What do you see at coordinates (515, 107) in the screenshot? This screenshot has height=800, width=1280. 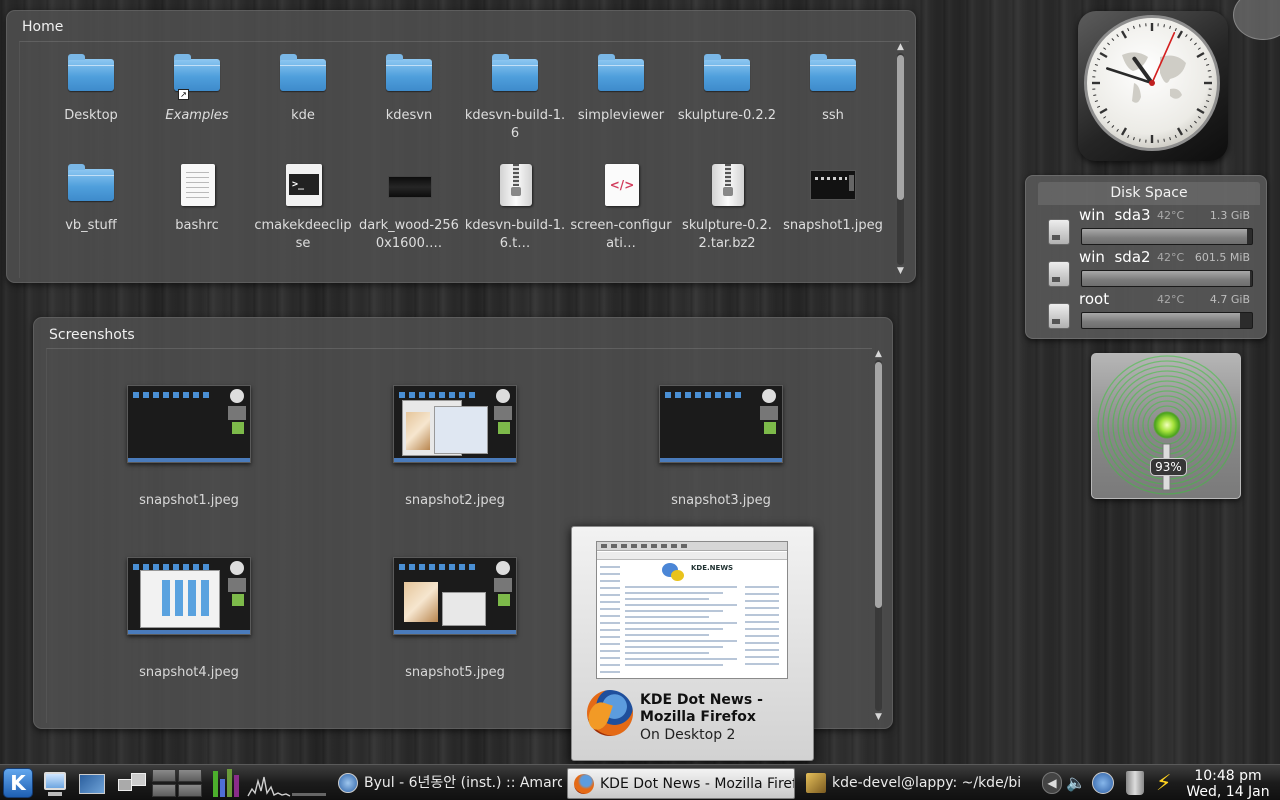 I see `home-file-item: kdesvn-build-1.6` at bounding box center [515, 107].